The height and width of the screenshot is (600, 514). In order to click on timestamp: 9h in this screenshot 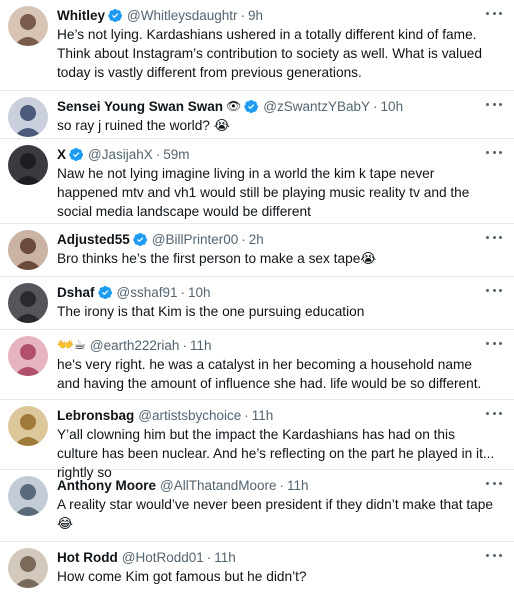, I will do `click(255, 15)`.